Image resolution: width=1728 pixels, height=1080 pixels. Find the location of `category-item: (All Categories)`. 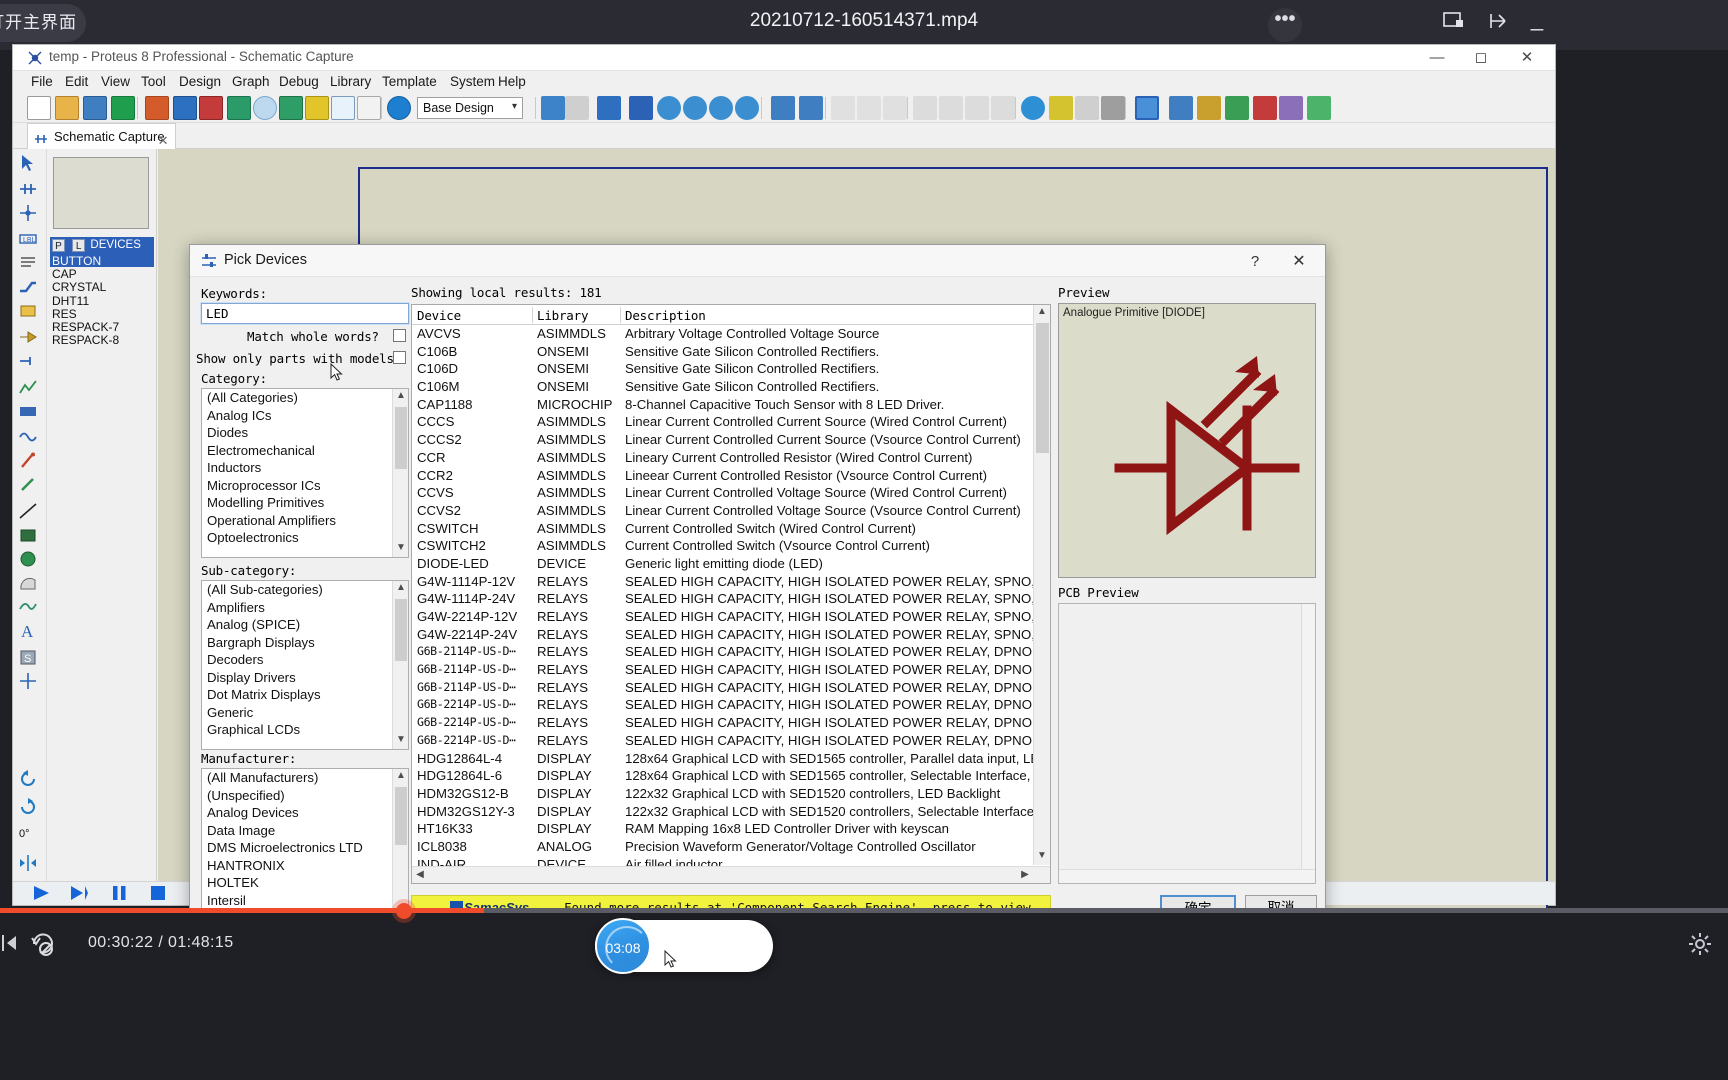

category-item: (All Categories) is located at coordinates (305, 398).